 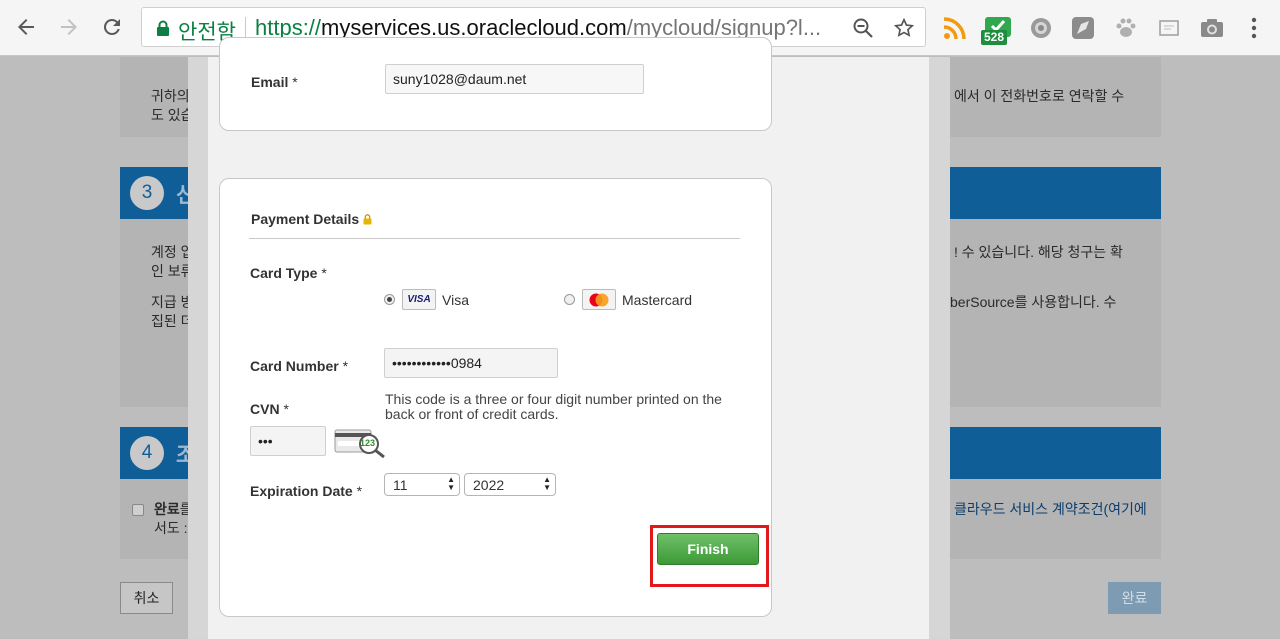 I want to click on lock-icon, so click(x=163, y=28).